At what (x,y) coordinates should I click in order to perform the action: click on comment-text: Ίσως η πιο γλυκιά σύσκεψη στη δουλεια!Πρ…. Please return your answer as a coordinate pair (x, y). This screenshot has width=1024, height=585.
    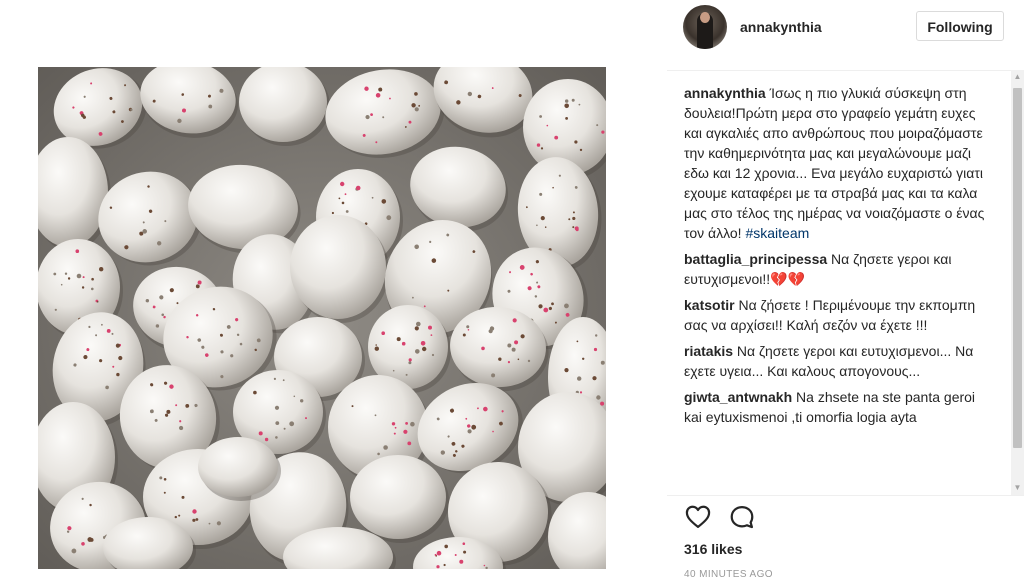
    Looking at the image, I should click on (834, 163).